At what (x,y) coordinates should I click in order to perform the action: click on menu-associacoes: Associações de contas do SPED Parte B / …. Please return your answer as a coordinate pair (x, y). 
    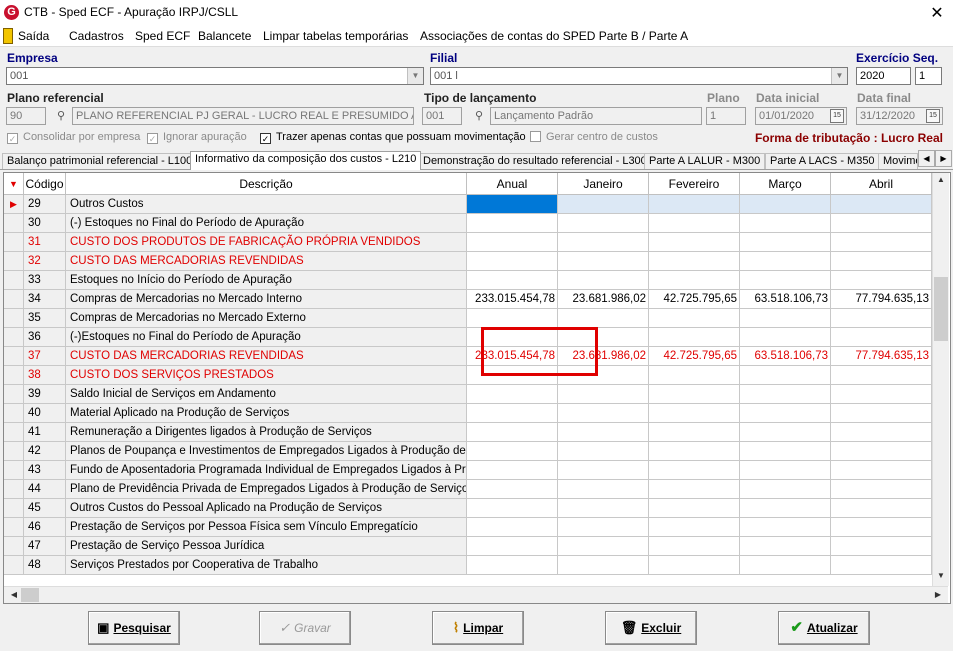
    Looking at the image, I should click on (554, 36).